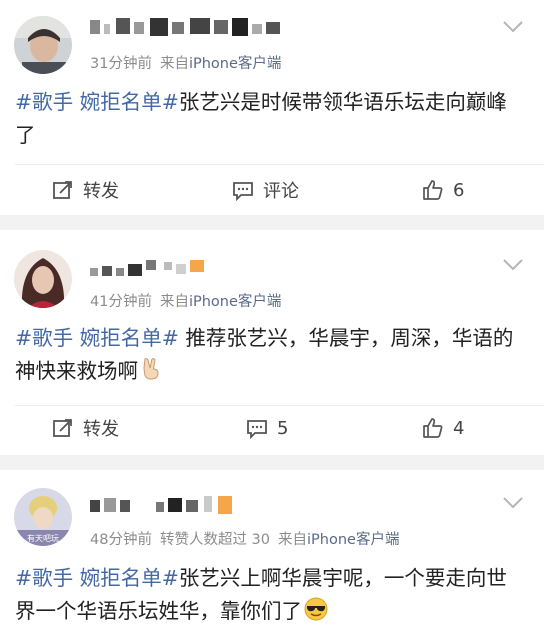 The width and height of the screenshot is (544, 632). Describe the element at coordinates (283, 428) in the screenshot. I see `comment-count: 5` at that location.